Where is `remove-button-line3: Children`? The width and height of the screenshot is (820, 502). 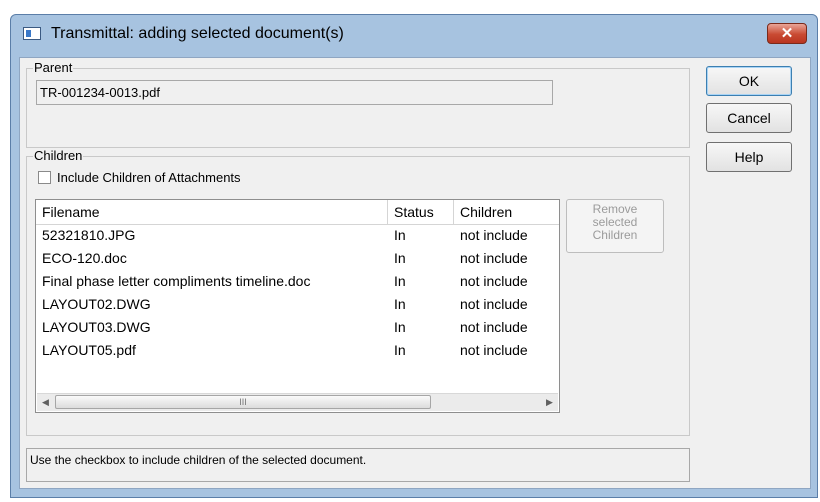 remove-button-line3: Children is located at coordinates (615, 235).